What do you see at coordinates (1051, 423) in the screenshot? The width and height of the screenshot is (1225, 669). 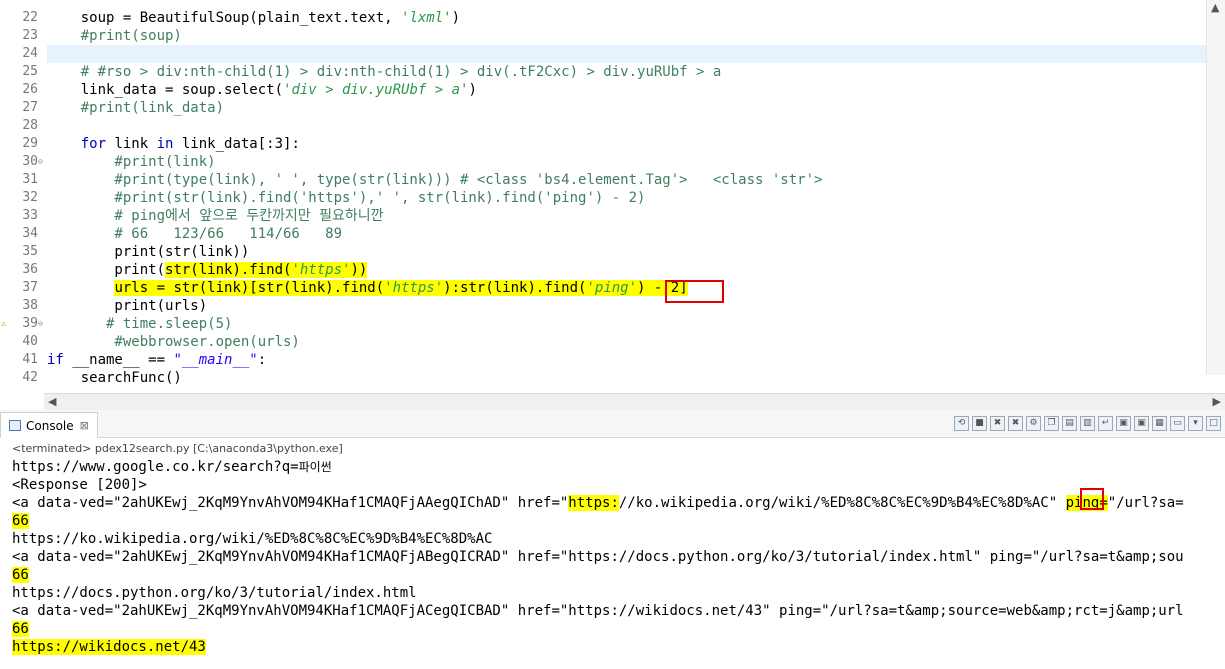 I see `copy-icon: ❐` at bounding box center [1051, 423].